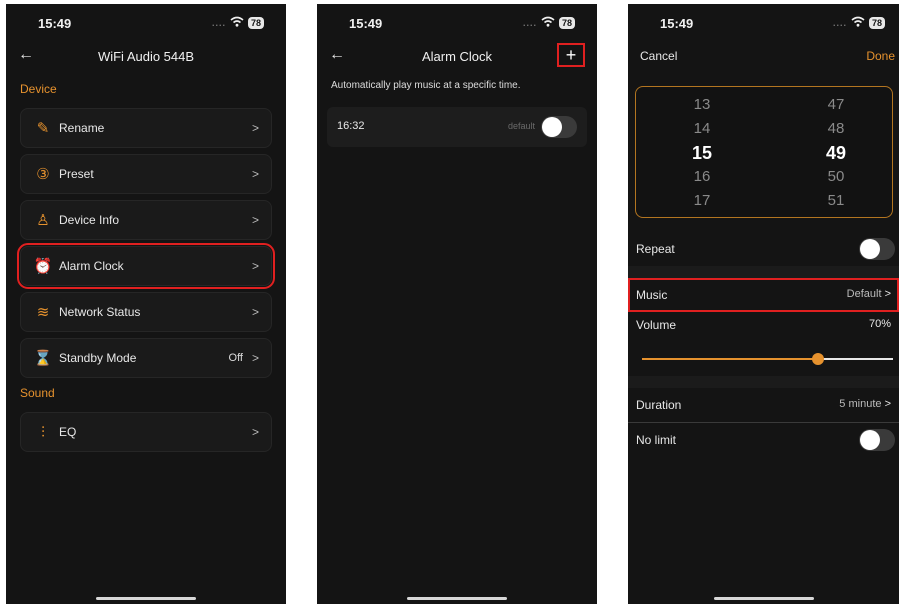  I want to click on hourglass-icon: ⌛, so click(43, 358).